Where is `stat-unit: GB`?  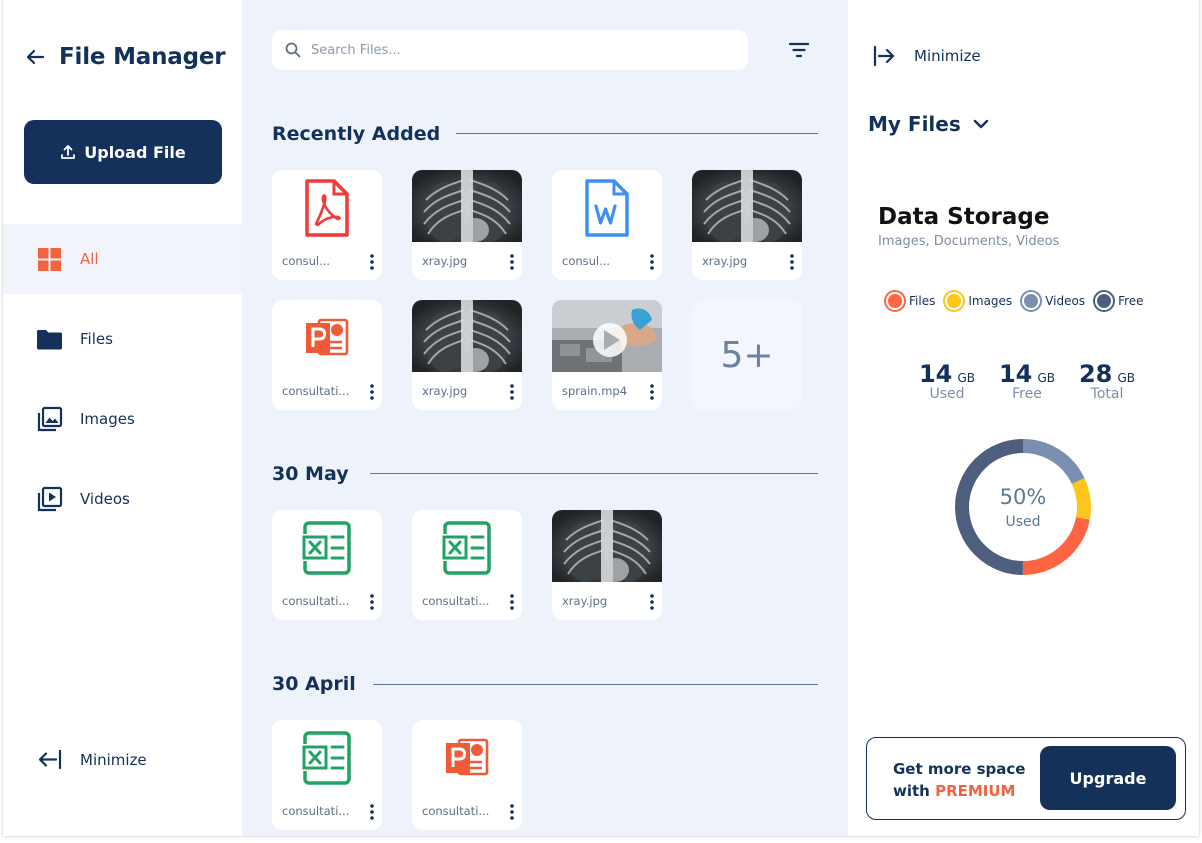
stat-unit: GB is located at coordinates (1046, 378).